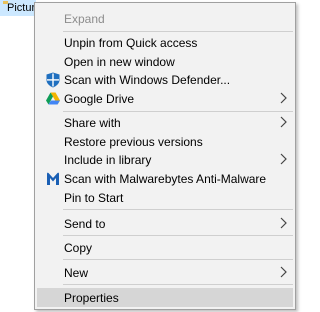 The image size is (320, 312). Describe the element at coordinates (108, 160) in the screenshot. I see `menu-item-label: Include in library` at that location.